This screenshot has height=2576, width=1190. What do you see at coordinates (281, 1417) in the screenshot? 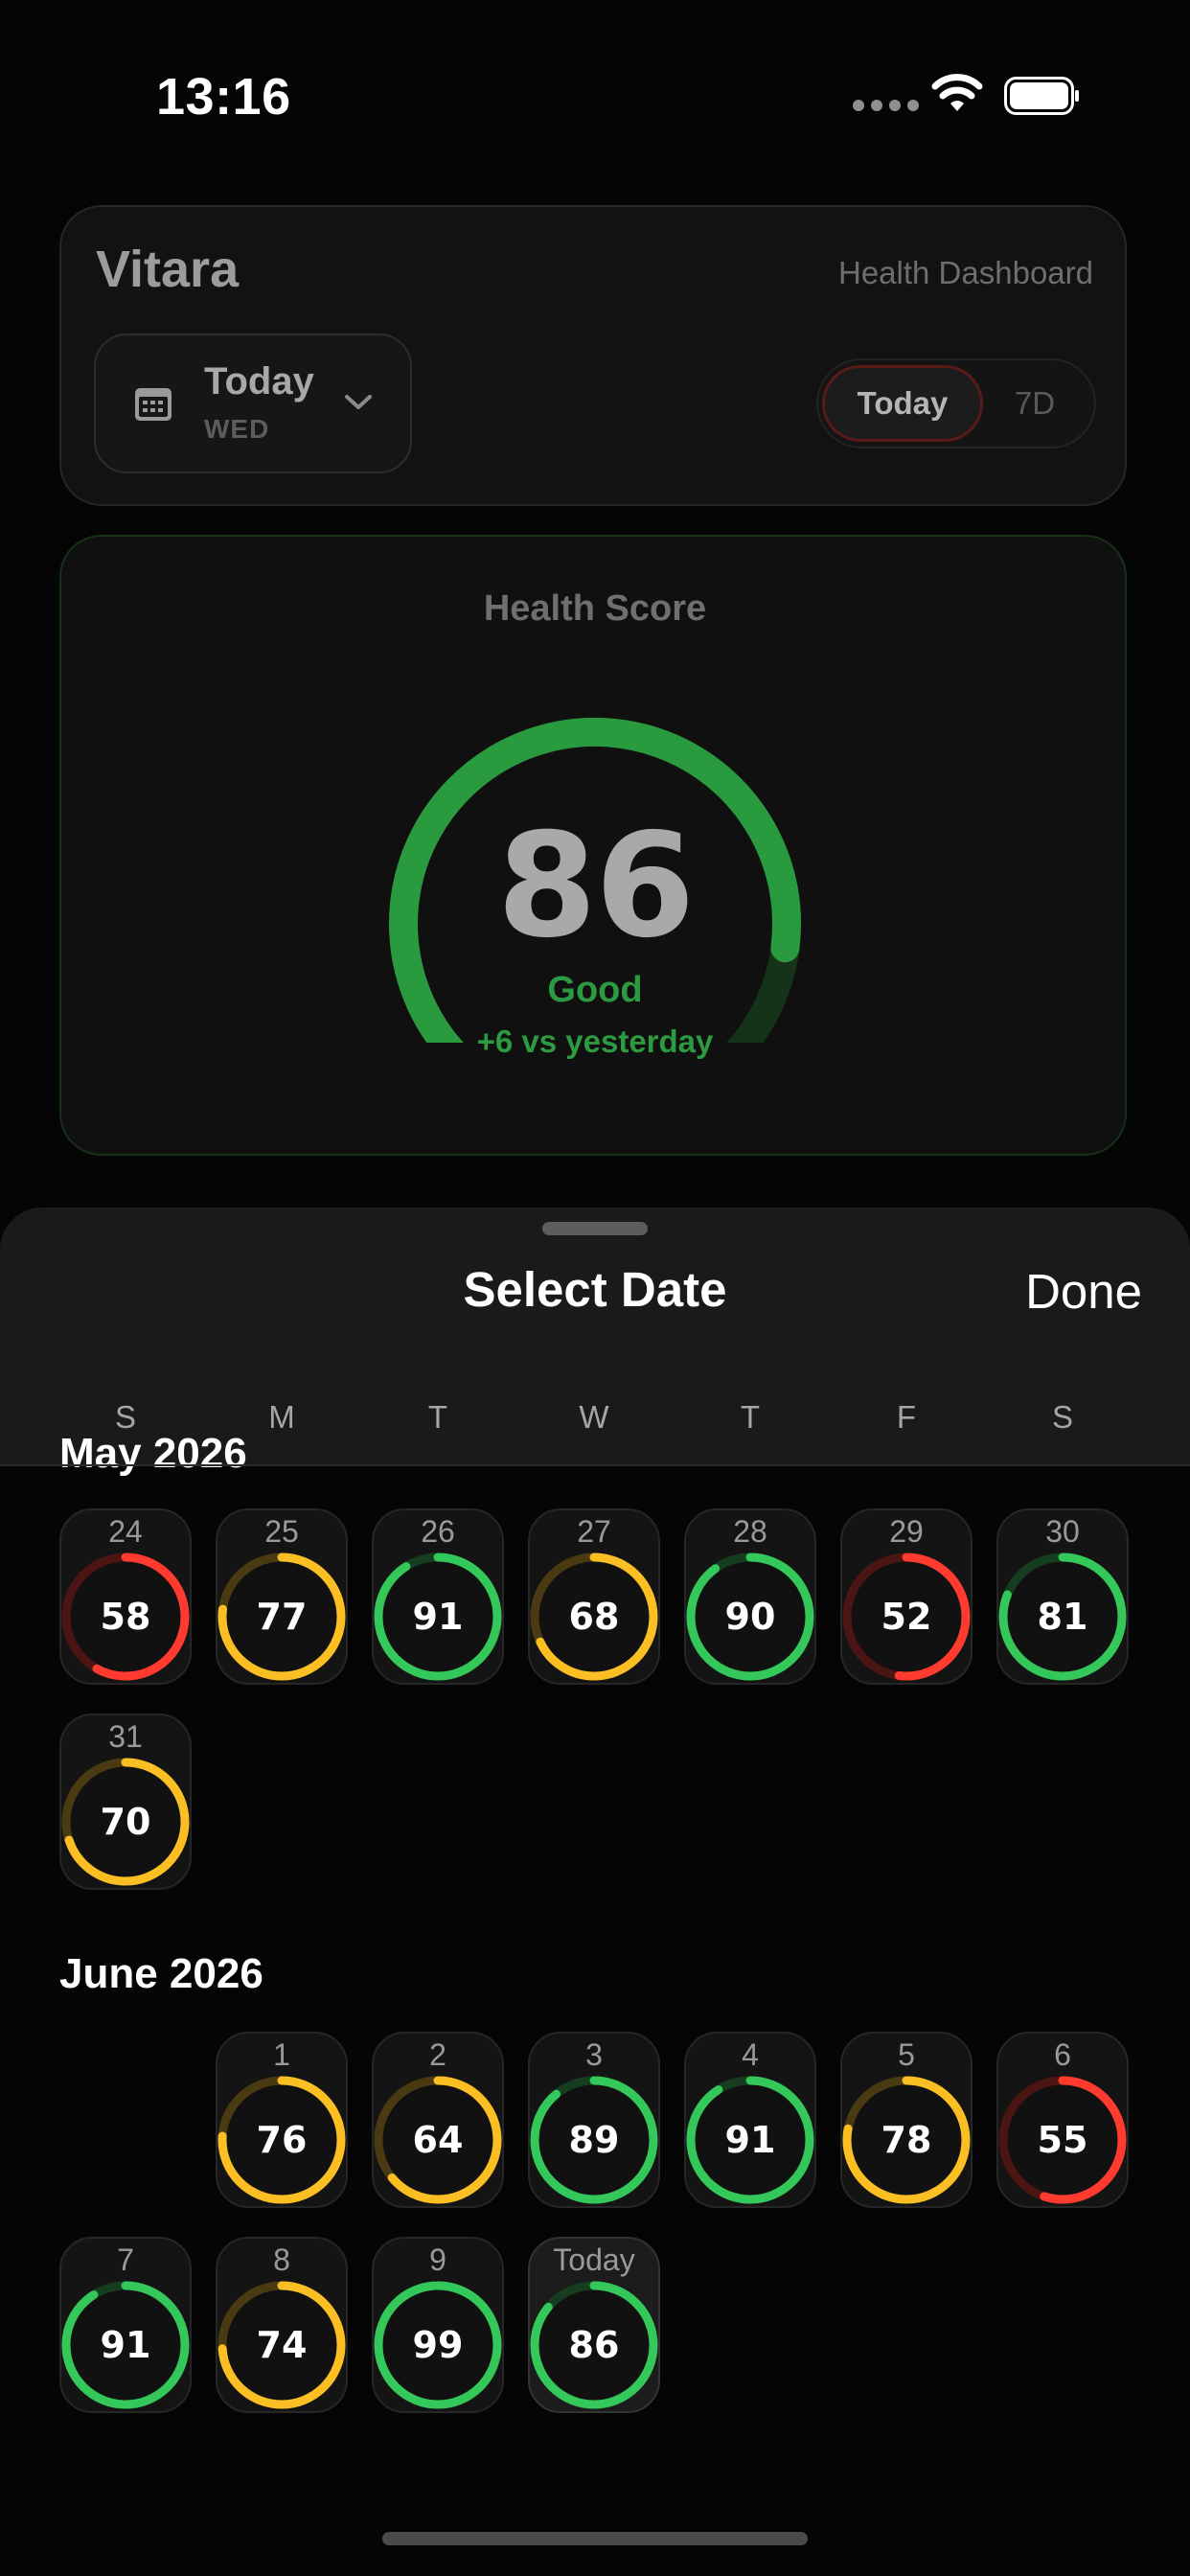
I see `weekday-label: M` at bounding box center [281, 1417].